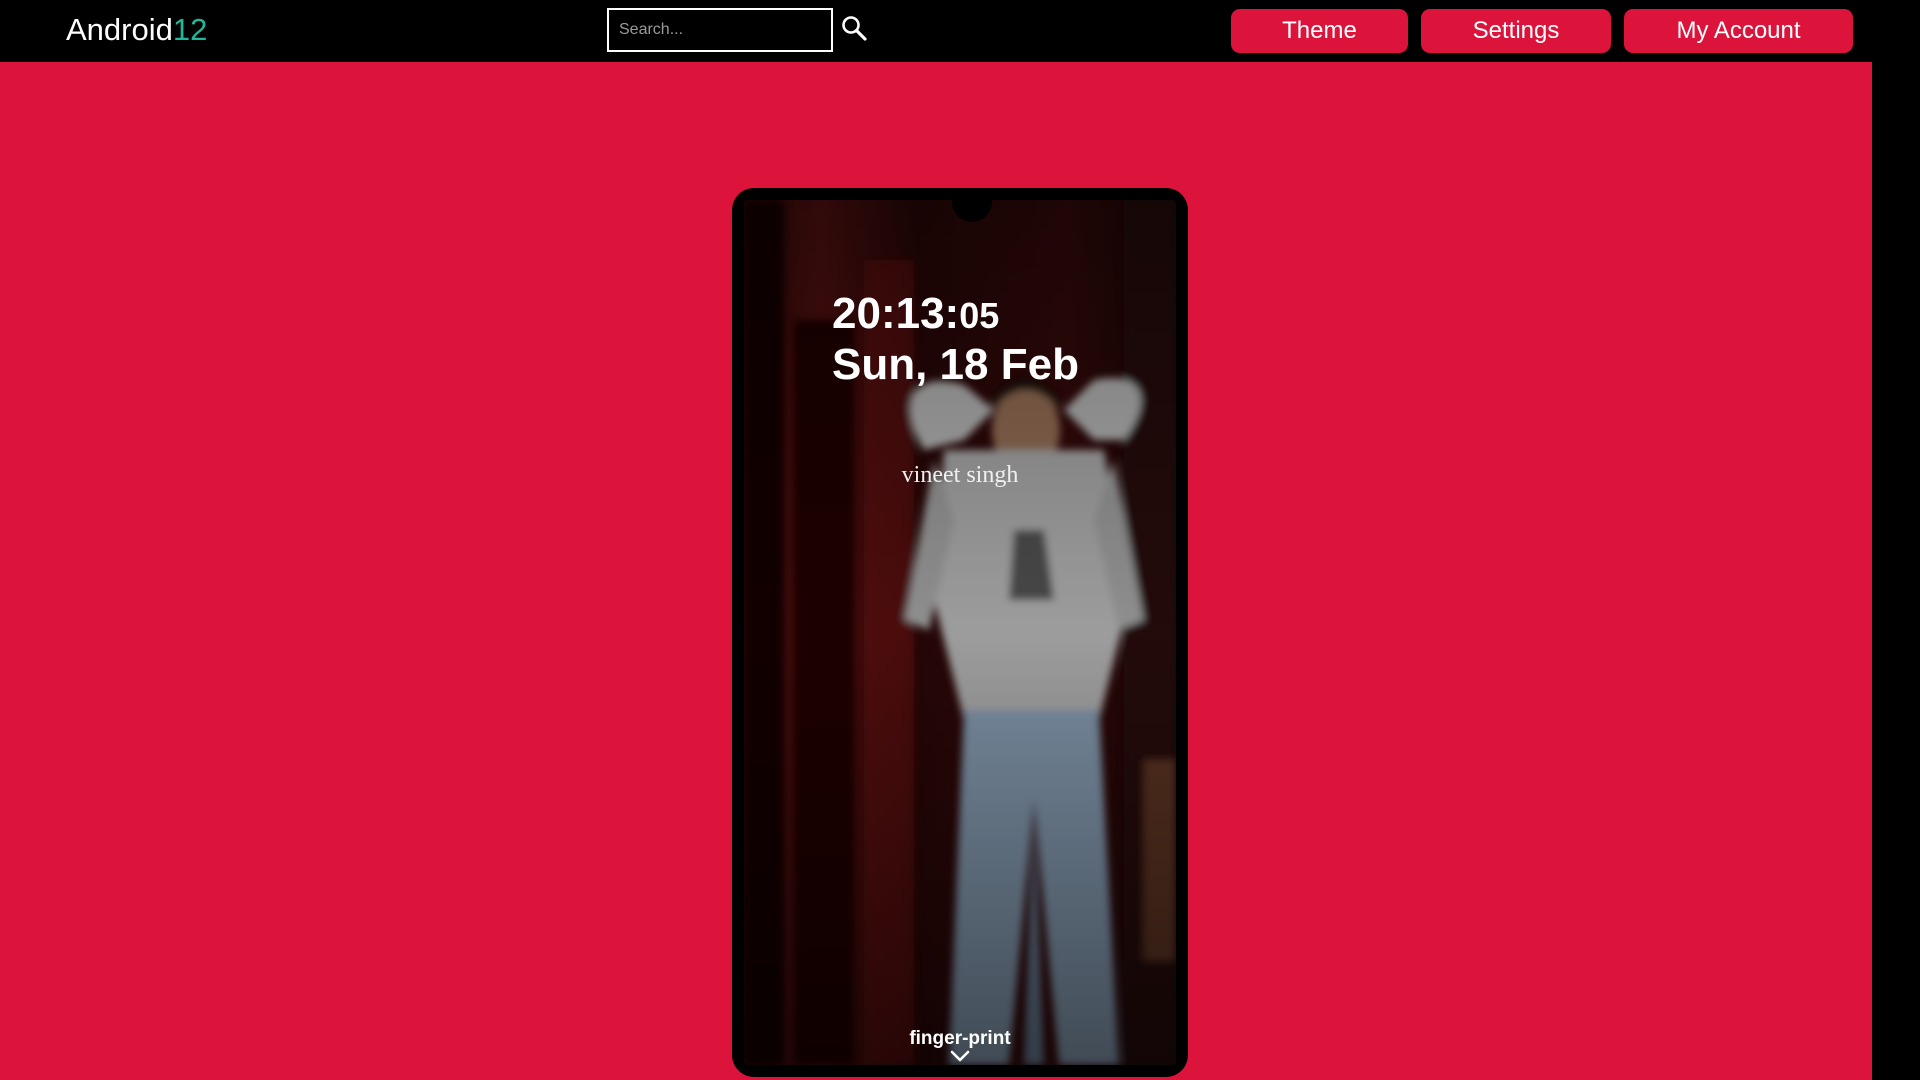  I want to click on brand-logo: Android12, so click(136, 30).